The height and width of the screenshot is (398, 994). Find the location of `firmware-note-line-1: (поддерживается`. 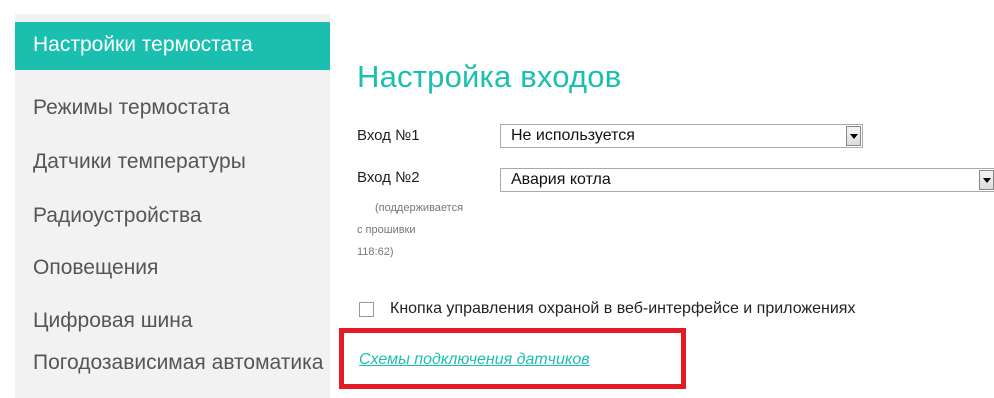

firmware-note-line-1: (поддерживается is located at coordinates (419, 208).